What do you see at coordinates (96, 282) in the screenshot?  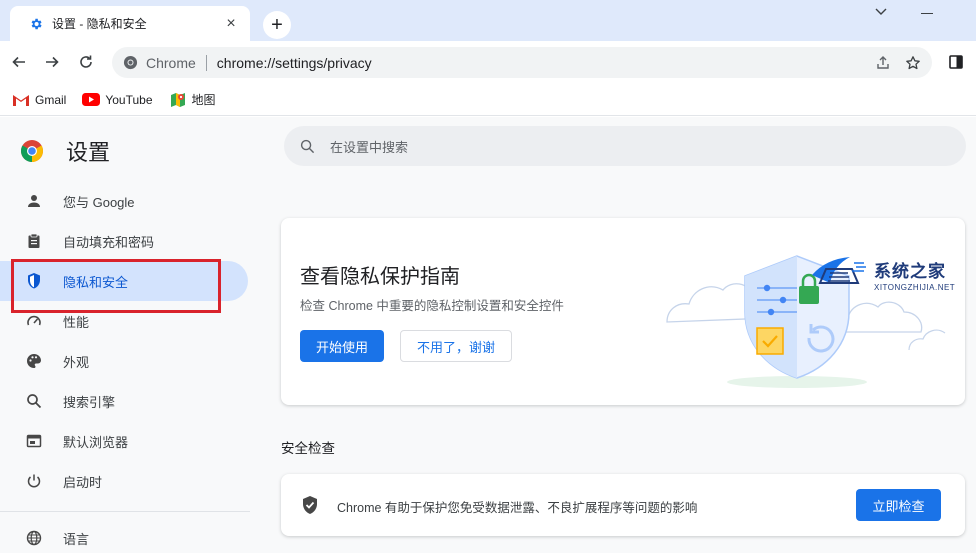 I see `nav-label: 隐私和安全` at bounding box center [96, 282].